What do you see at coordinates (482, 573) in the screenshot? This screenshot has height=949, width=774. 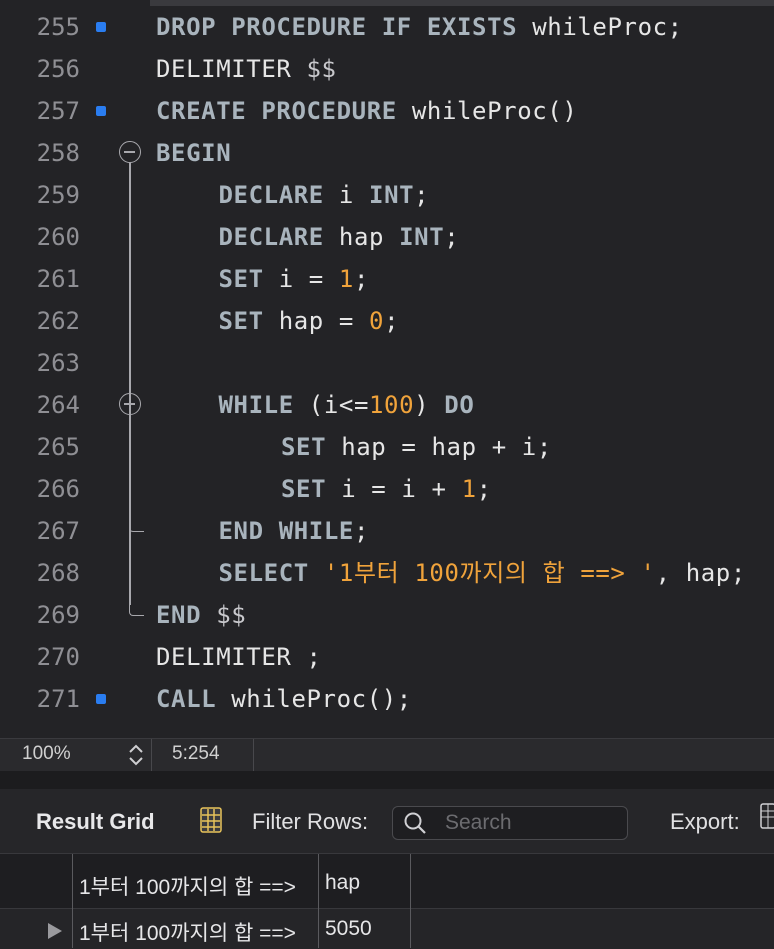 I see `code-text: SELECT '1부터 100까지의 합 ==> ', hap;` at bounding box center [482, 573].